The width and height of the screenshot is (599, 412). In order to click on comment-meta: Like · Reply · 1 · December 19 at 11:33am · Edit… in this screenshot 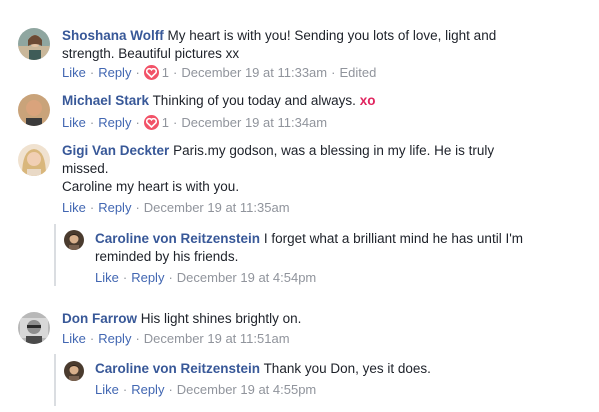, I will do `click(219, 72)`.